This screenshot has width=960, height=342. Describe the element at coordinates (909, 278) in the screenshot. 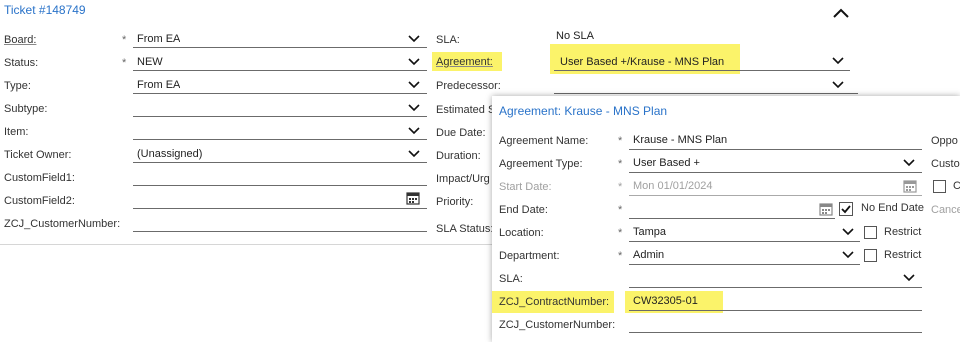

I see `panel-sla-chevron-down-icon` at that location.